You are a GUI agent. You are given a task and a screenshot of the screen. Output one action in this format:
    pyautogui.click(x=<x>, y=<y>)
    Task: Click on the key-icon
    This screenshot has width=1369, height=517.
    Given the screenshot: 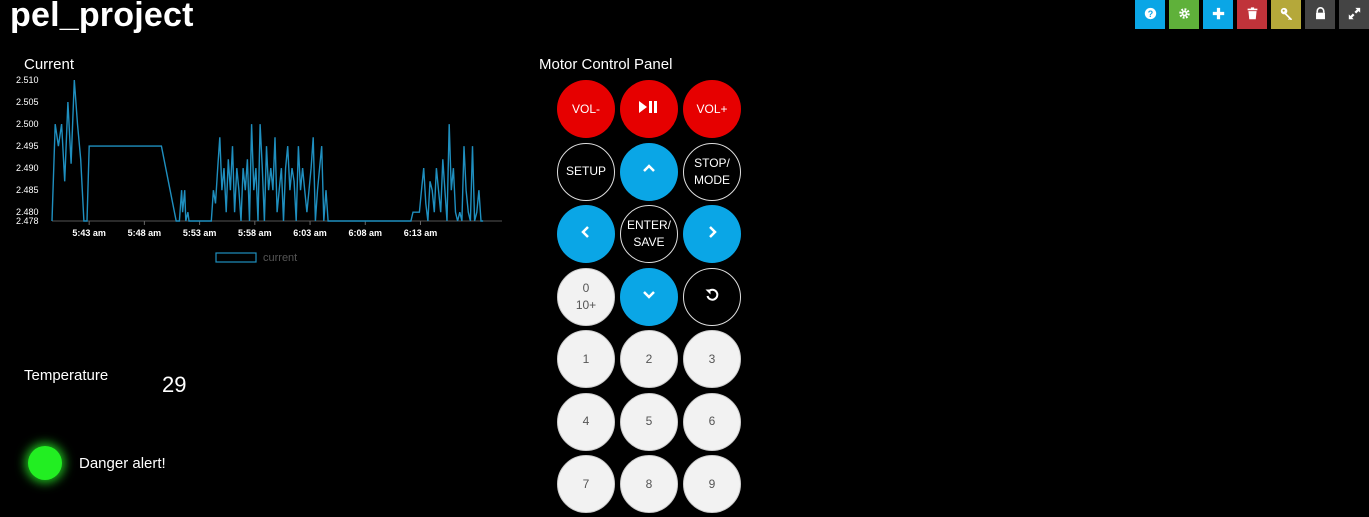 What is the action you would take?
    pyautogui.click(x=1286, y=15)
    